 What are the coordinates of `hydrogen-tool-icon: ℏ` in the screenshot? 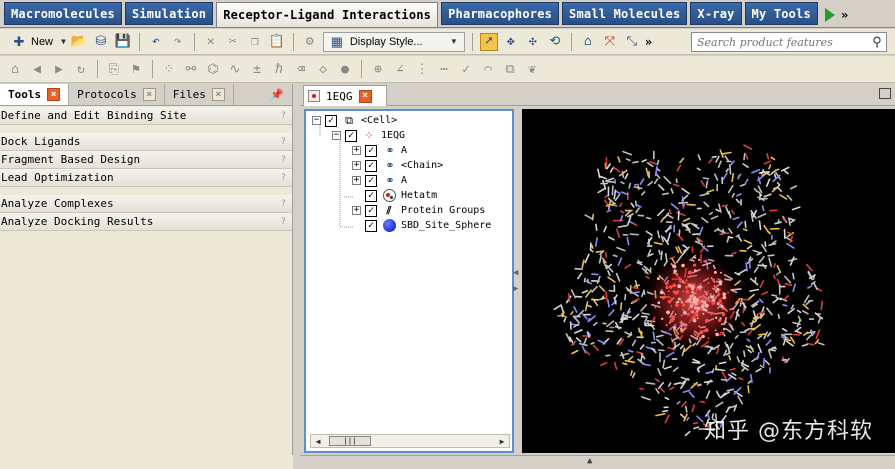 It's located at (279, 69).